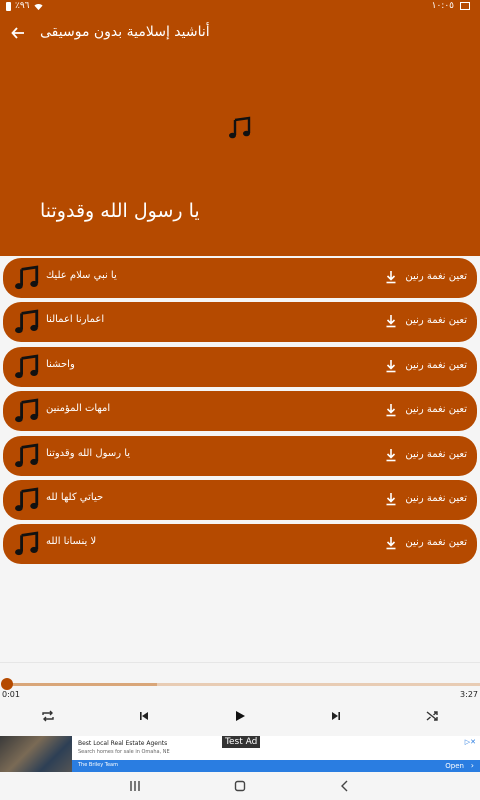 This screenshot has height=800, width=480. I want to click on back-button, so click(18, 33).